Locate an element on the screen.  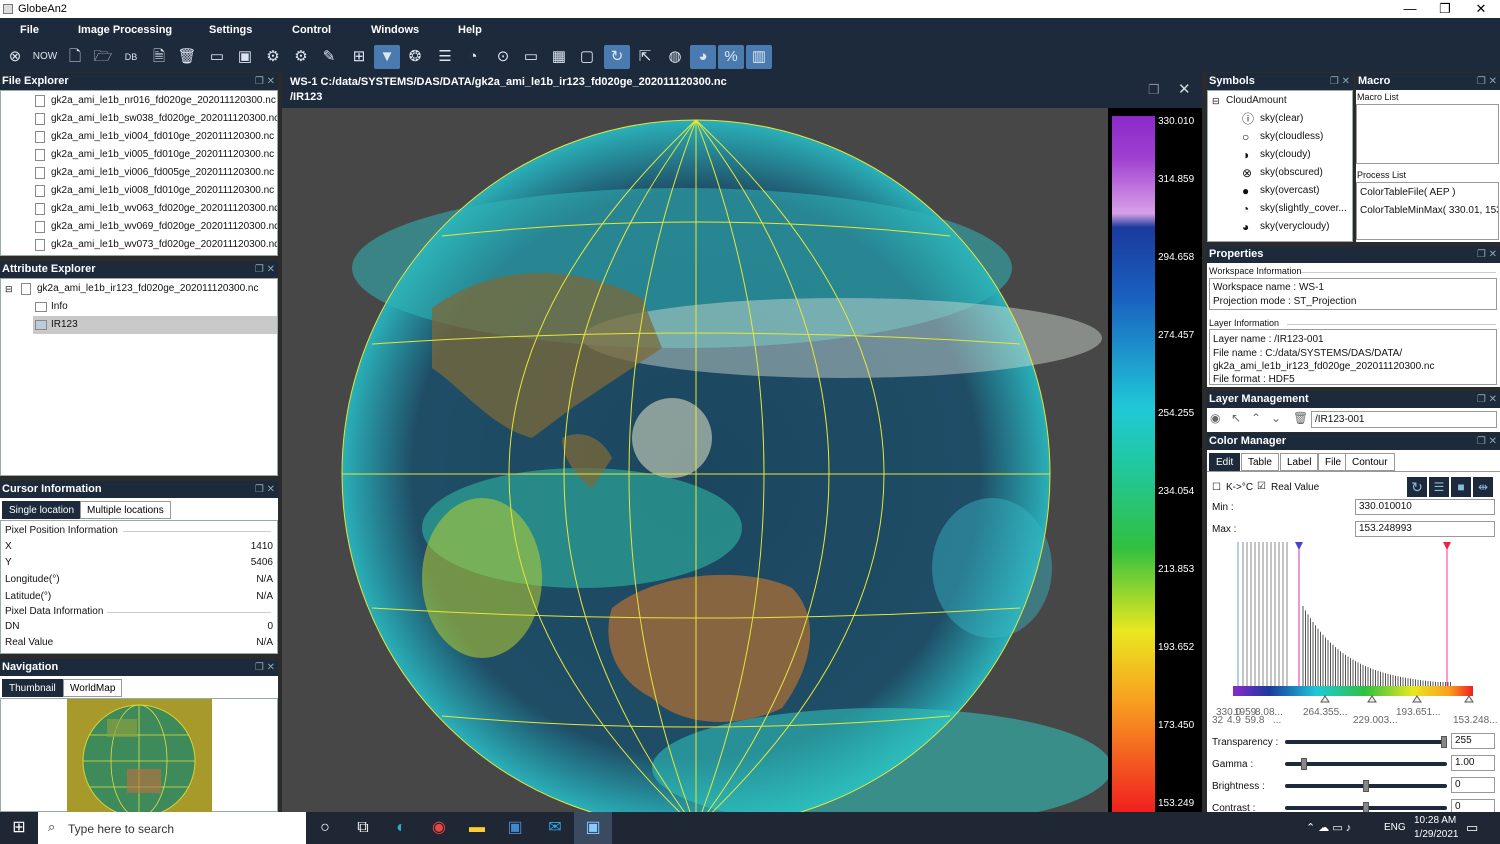
globean-taskbar-icon: ▣ is located at coordinates (593, 828).